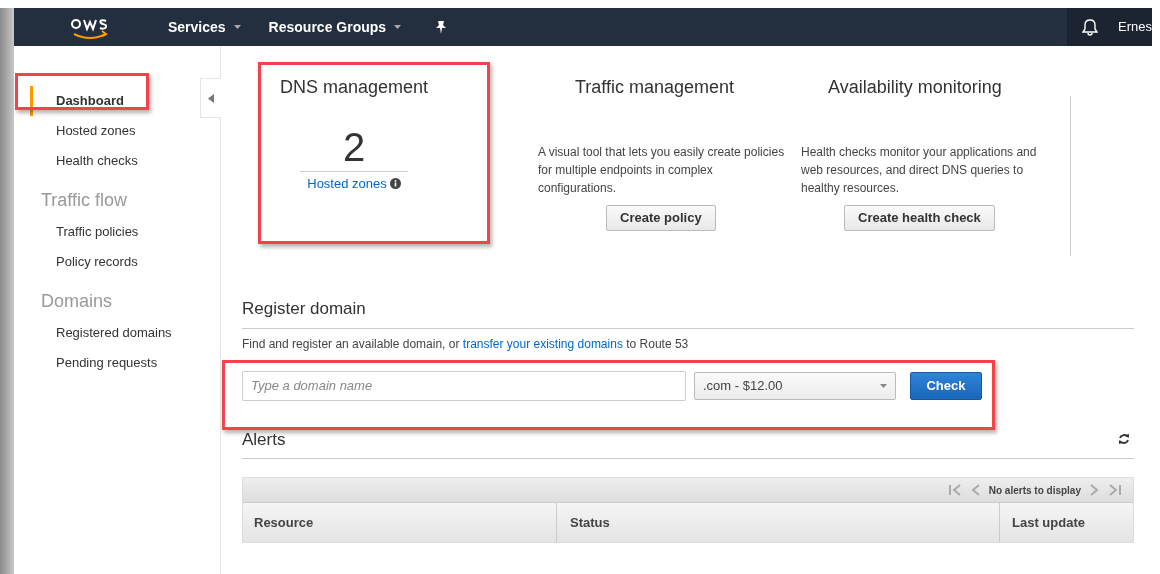 Image resolution: width=1160 pixels, height=574 pixels. What do you see at coordinates (688, 312) in the screenshot?
I see `section-title: Register domain` at bounding box center [688, 312].